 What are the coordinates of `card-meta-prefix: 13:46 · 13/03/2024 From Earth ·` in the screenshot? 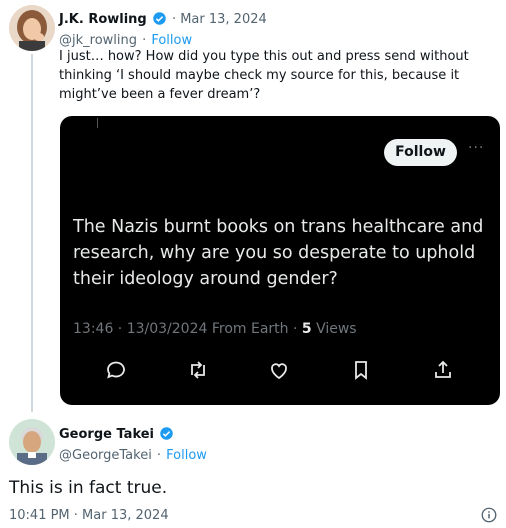 It's located at (187, 329).